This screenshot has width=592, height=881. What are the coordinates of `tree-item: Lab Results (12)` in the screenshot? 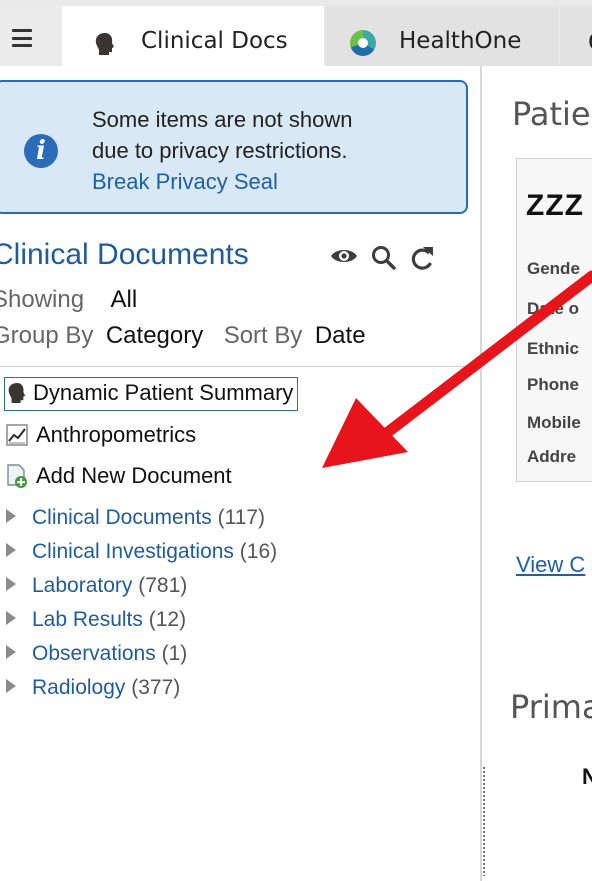 It's located at (141, 623).